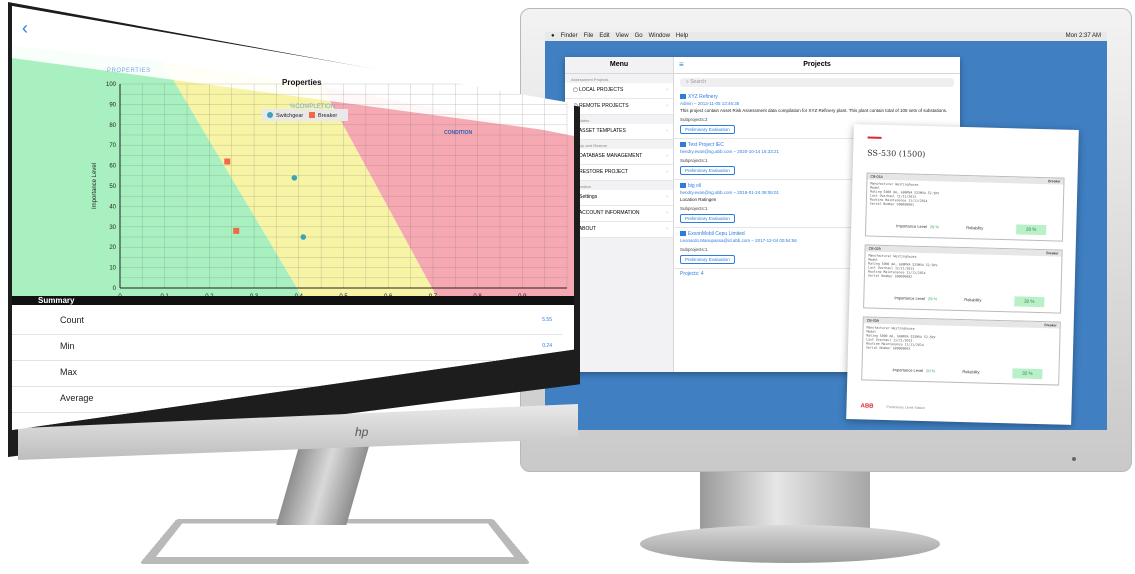 This screenshot has height=574, width=1135. What do you see at coordinates (703, 97) in the screenshot?
I see `project-name: XYZ Refinery` at bounding box center [703, 97].